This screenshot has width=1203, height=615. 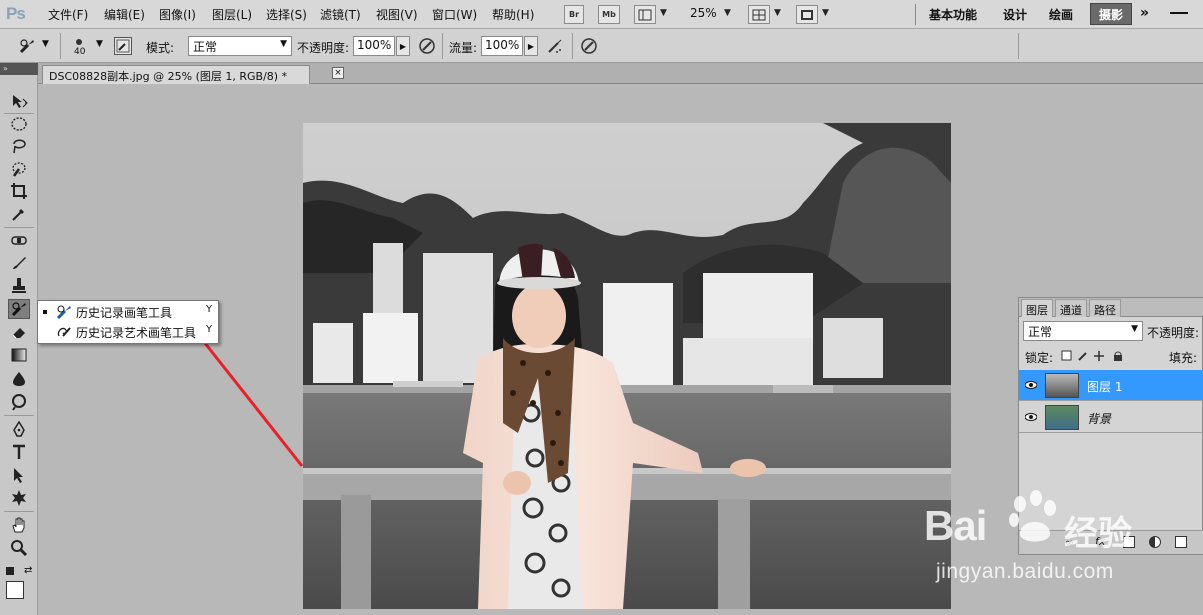 I want to click on watermark-brand: Bai, so click(x=955, y=525).